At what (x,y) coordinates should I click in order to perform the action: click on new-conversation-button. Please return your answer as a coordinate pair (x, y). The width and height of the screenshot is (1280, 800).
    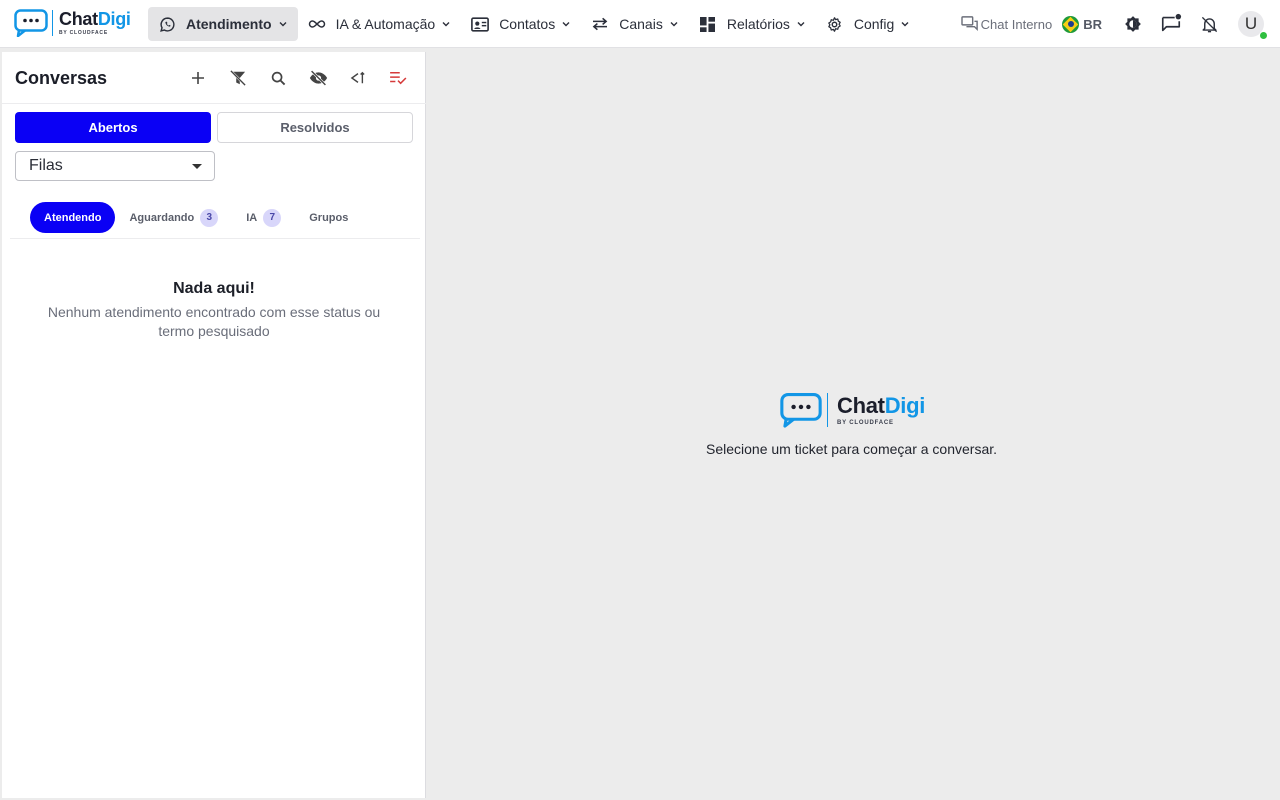
    Looking at the image, I should click on (198, 78).